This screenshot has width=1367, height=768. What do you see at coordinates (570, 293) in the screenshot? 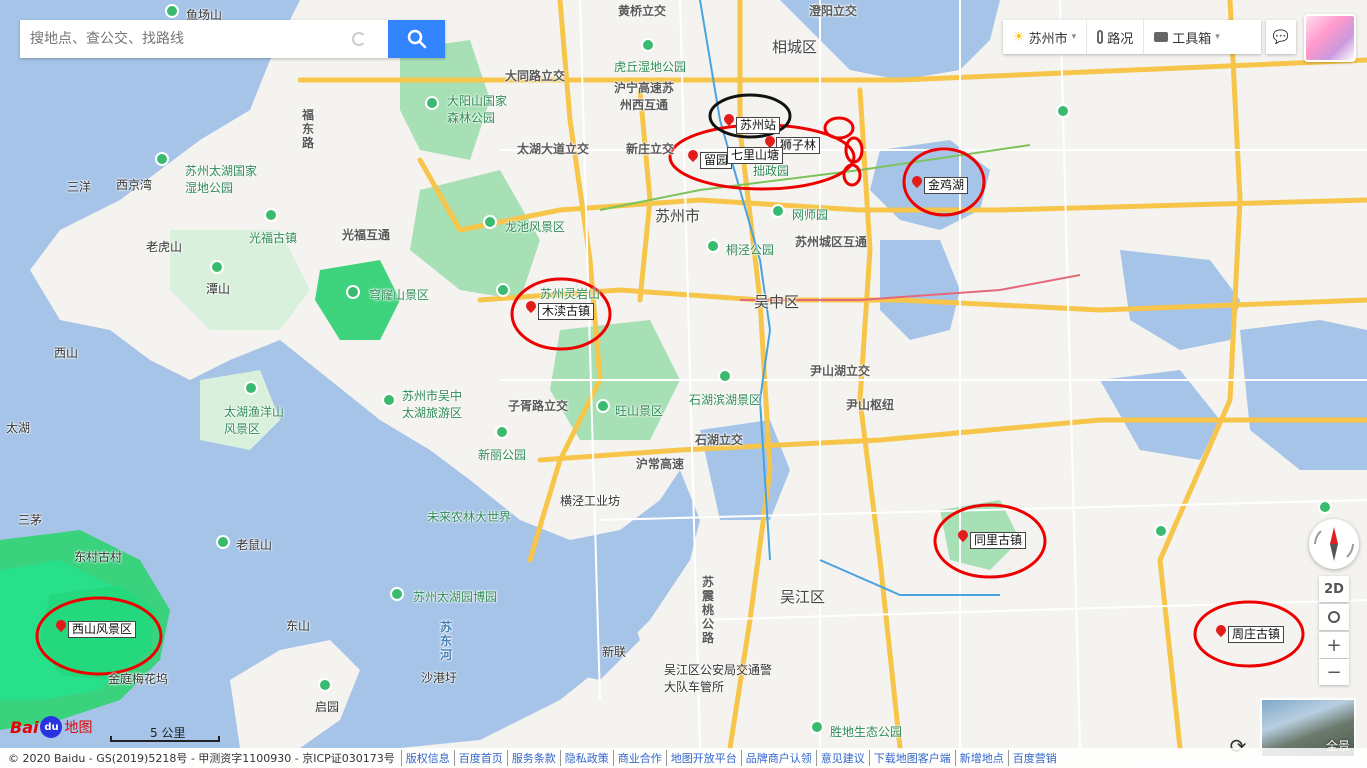
I see `poi-lingyan: 苏州灵岩山` at bounding box center [570, 293].